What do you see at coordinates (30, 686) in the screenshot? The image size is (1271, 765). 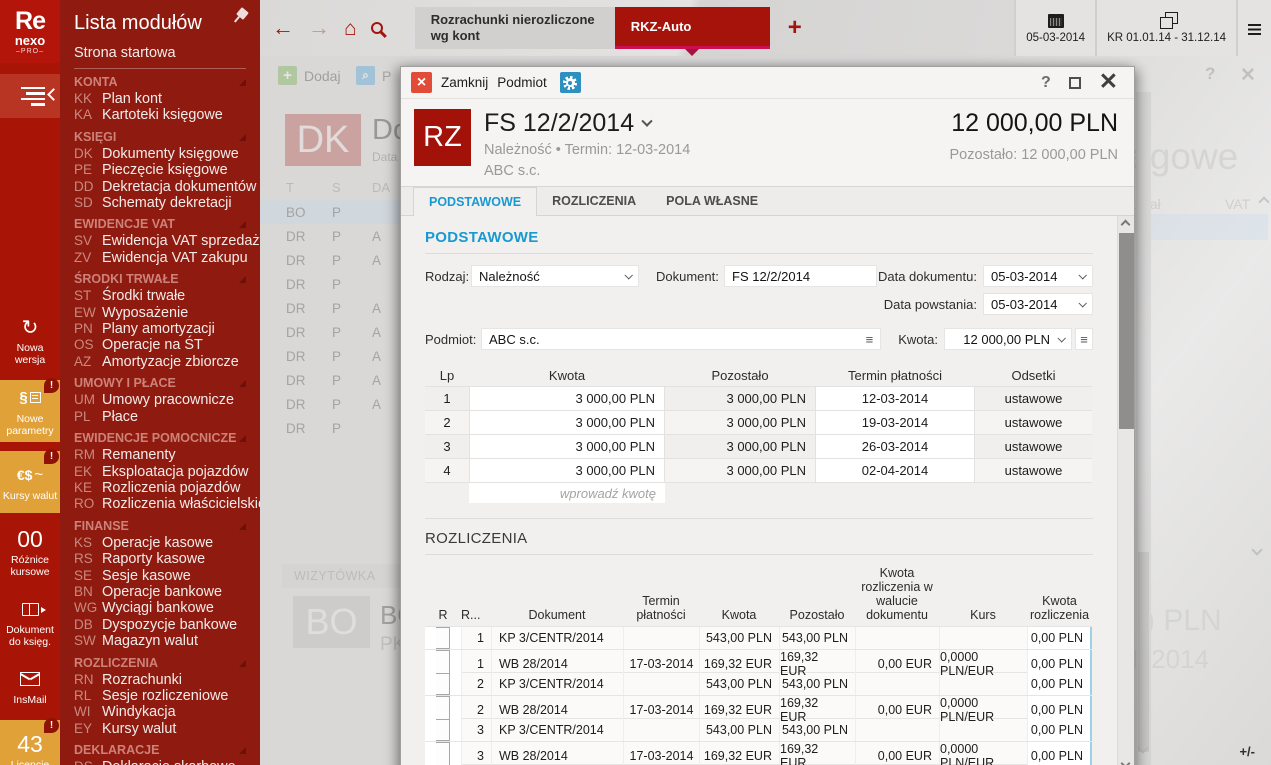 I see `quick-tile-insmail: InsMail` at bounding box center [30, 686].